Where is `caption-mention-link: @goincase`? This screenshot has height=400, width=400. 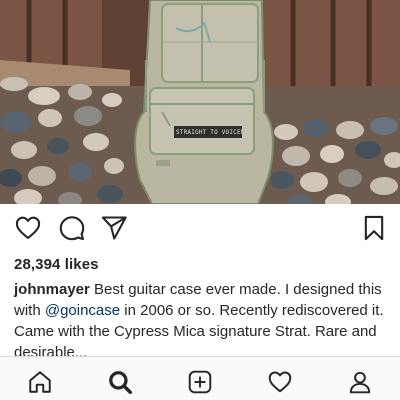
caption-mention-link: @goincase is located at coordinates (82, 310).